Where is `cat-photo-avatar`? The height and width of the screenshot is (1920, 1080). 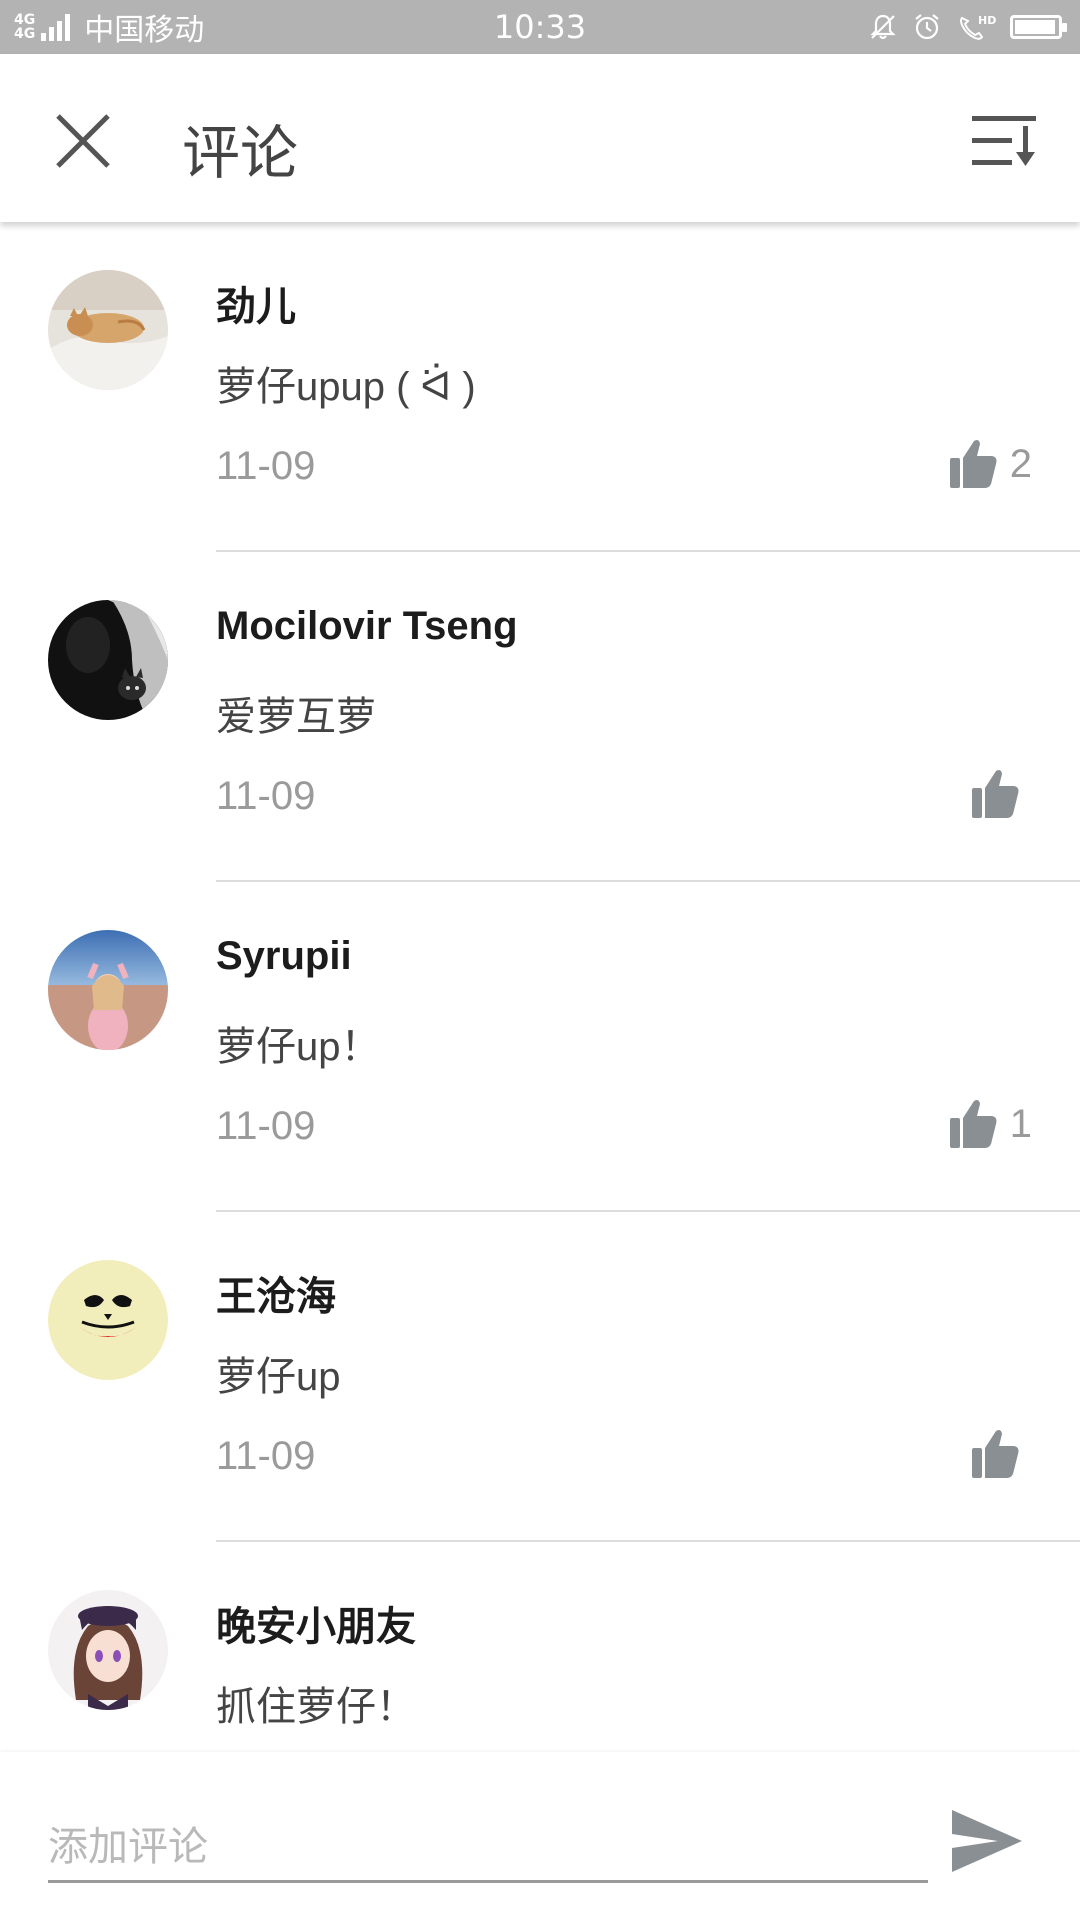
cat-photo-avatar is located at coordinates (108, 330).